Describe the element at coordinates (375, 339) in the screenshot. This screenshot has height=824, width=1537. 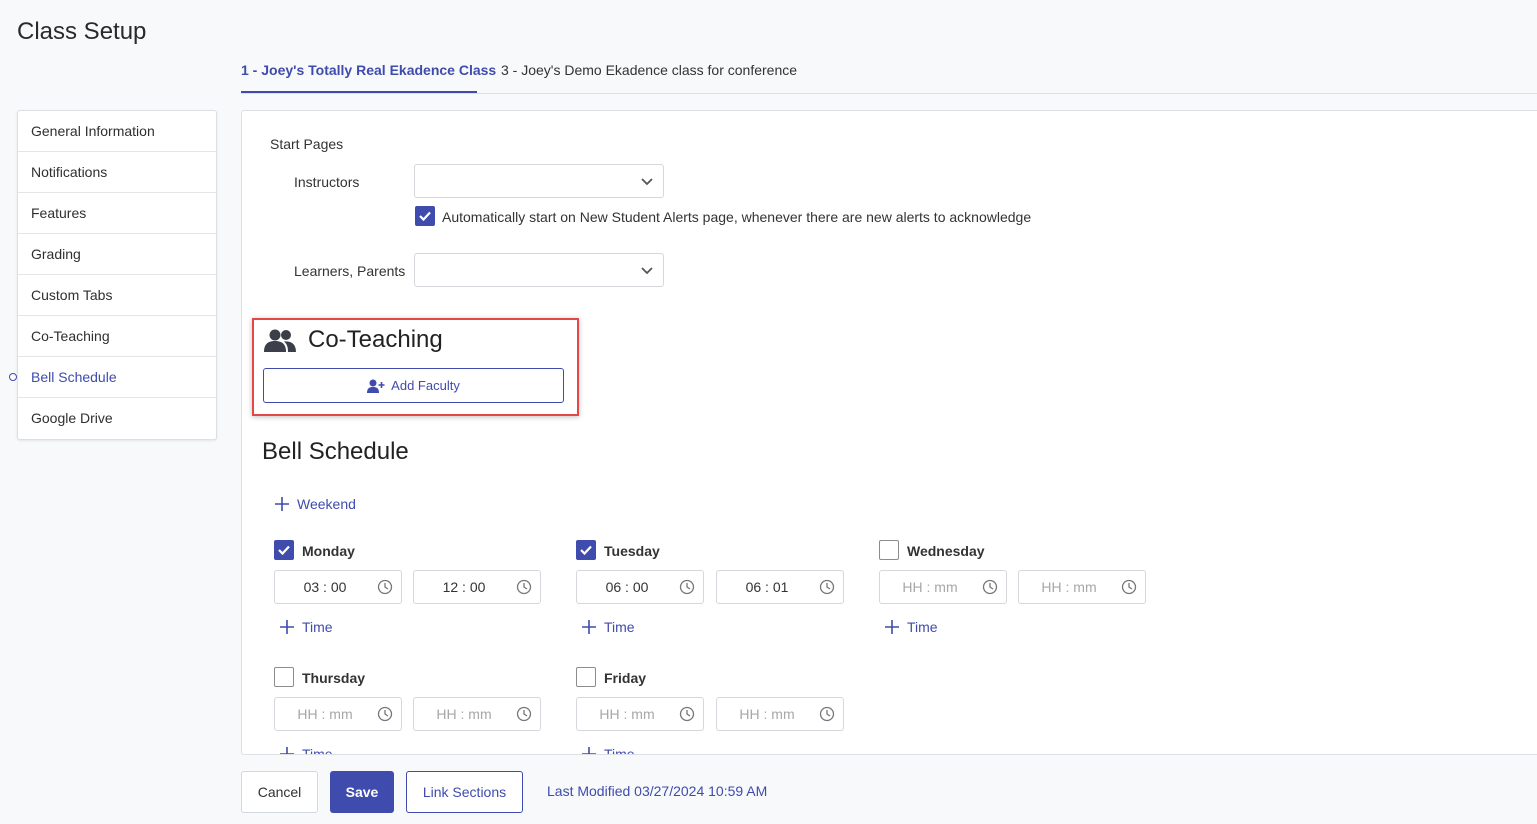
I see `co-teaching-title: Co-Teaching` at that location.